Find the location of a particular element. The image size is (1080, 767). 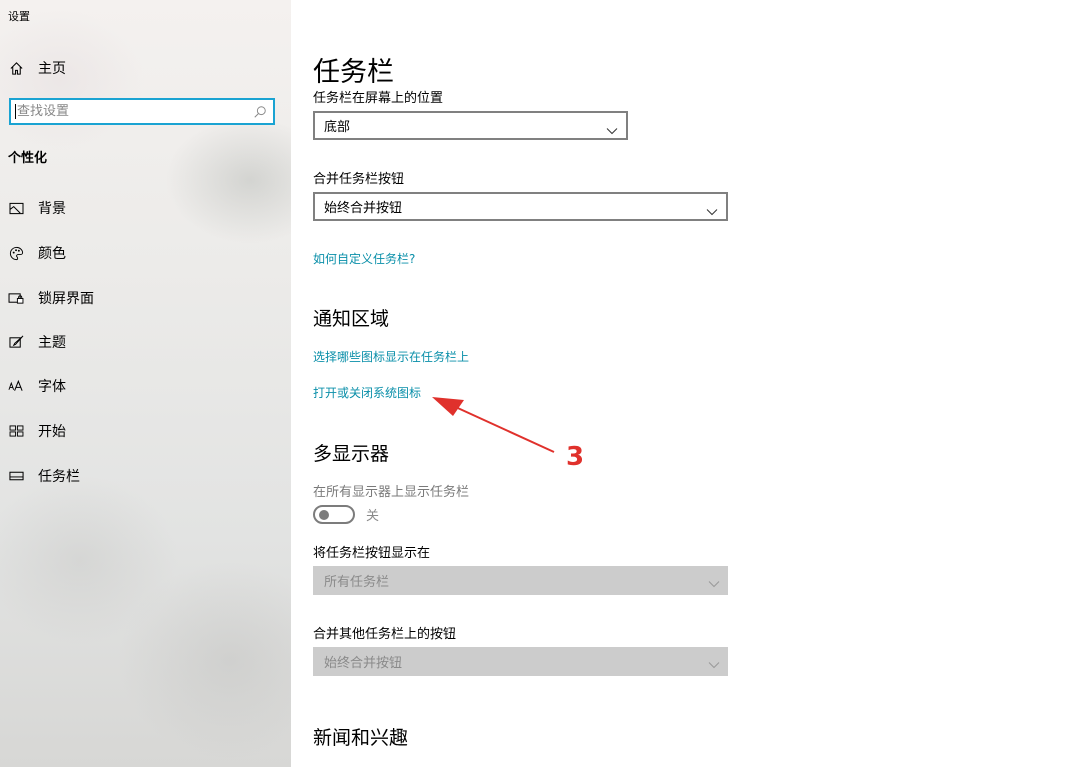

combine-other-value: 始终合并按钮 is located at coordinates (363, 663).